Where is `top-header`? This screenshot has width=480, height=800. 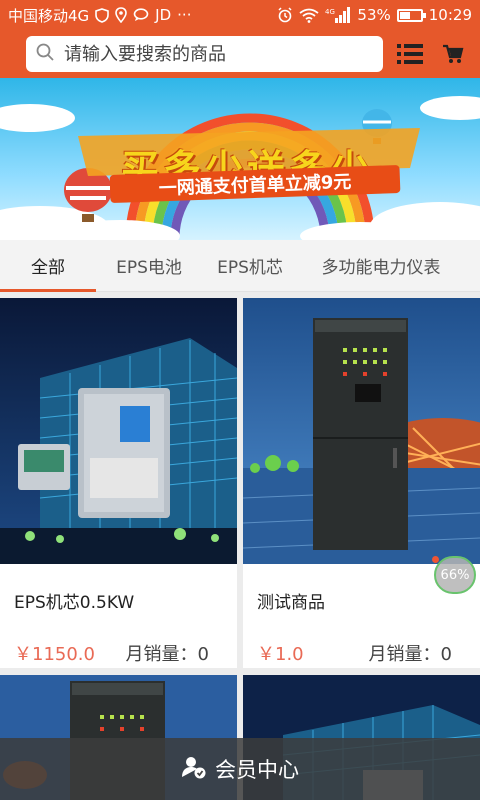
top-header is located at coordinates (240, 54).